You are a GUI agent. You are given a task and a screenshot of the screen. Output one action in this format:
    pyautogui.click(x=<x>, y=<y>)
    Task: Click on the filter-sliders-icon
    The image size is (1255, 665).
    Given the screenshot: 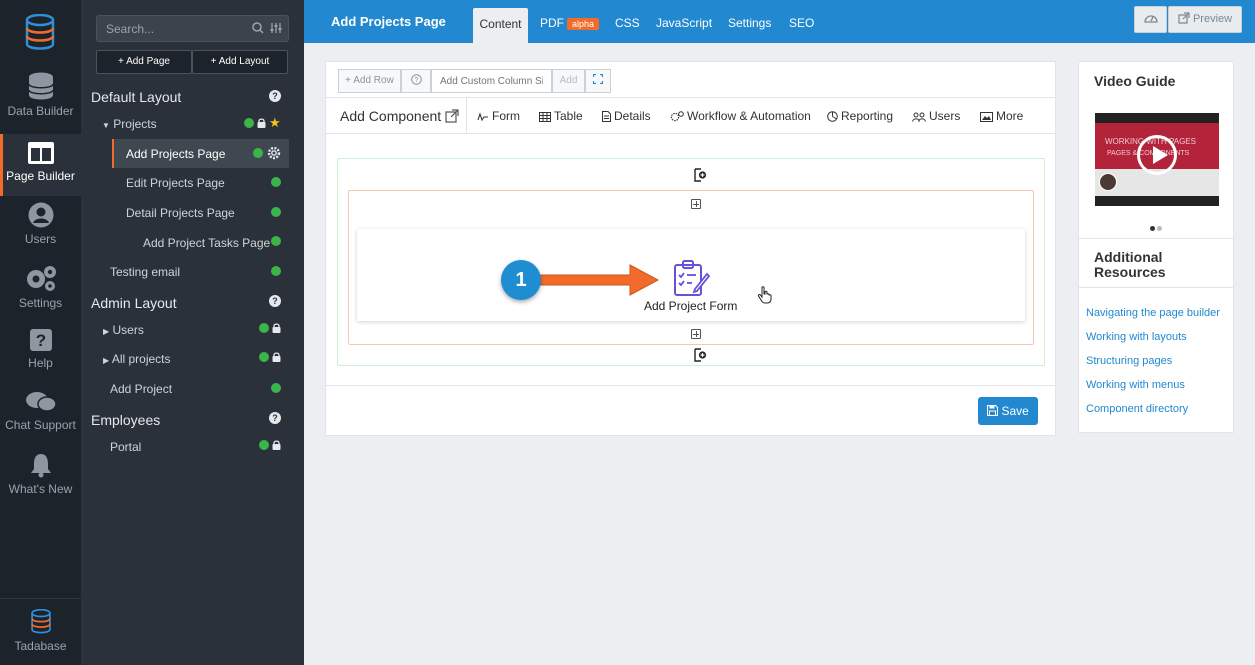 What is the action you would take?
    pyautogui.click(x=276, y=28)
    